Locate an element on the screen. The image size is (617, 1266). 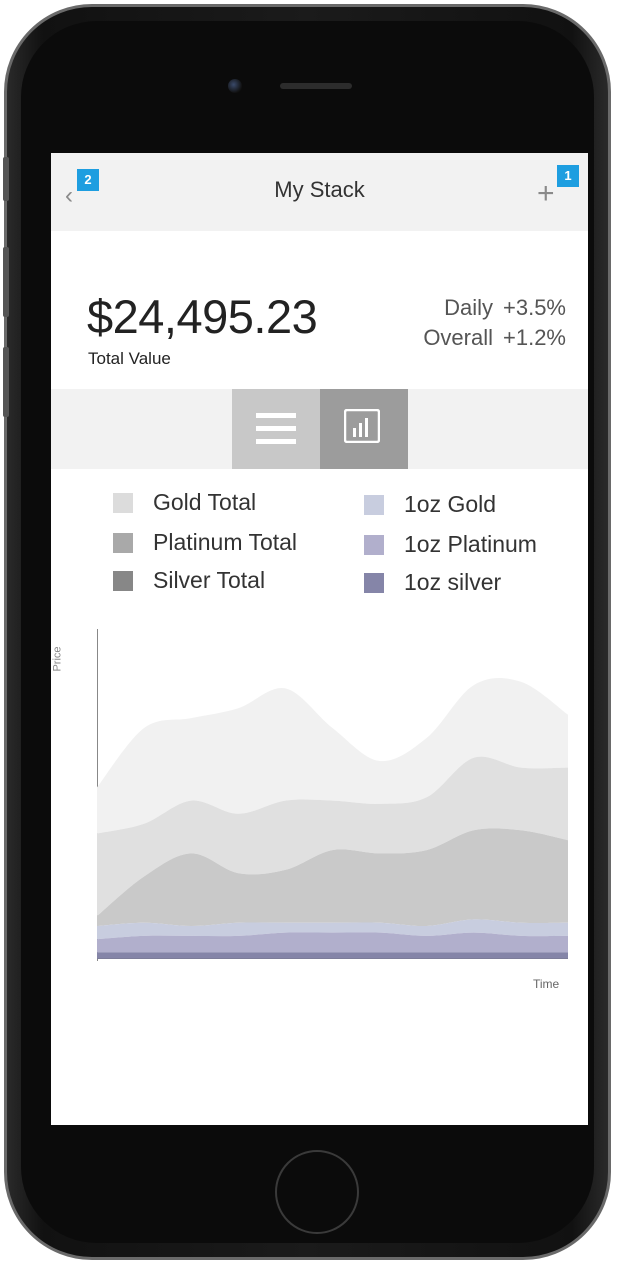
legend-label: Platinum Total is located at coordinates (225, 542).